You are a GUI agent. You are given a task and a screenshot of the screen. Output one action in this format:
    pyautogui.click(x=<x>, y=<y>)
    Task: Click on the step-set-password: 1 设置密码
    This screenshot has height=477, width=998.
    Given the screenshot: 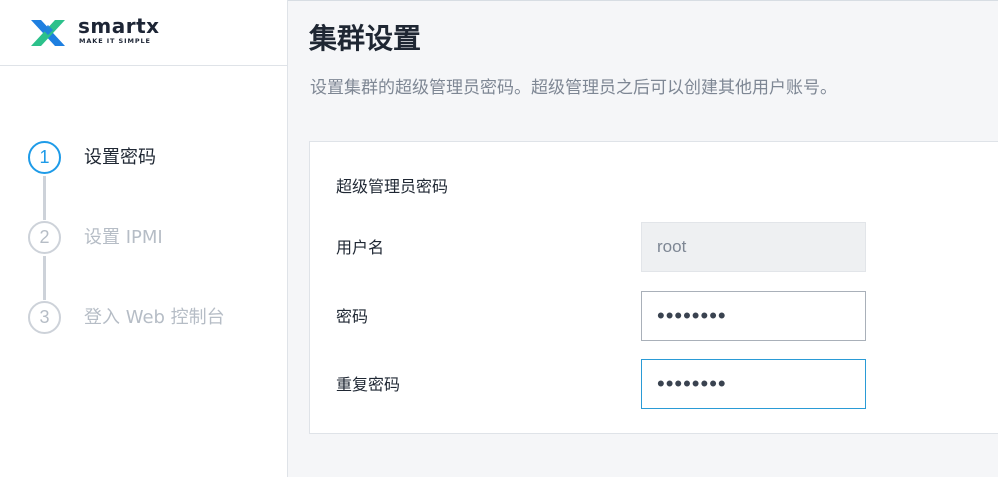 What is the action you would take?
    pyautogui.click(x=153, y=160)
    